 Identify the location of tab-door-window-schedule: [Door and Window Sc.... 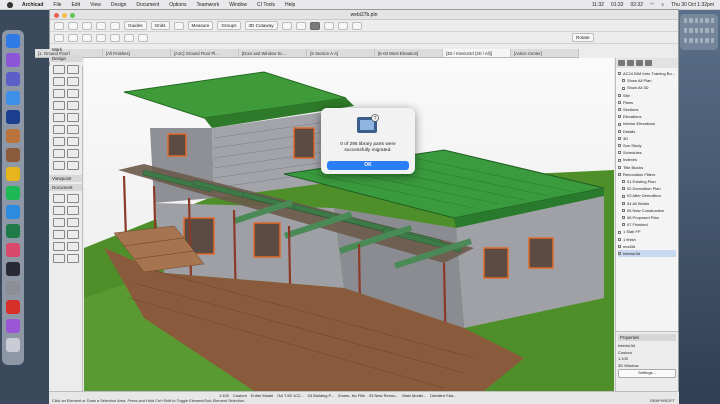
(273, 53).